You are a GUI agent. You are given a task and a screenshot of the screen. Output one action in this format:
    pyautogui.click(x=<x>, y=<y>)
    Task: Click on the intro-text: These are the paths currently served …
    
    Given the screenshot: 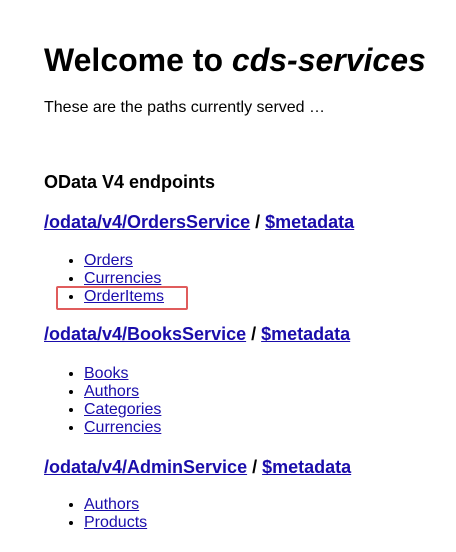 What is the action you would take?
    pyautogui.click(x=185, y=107)
    